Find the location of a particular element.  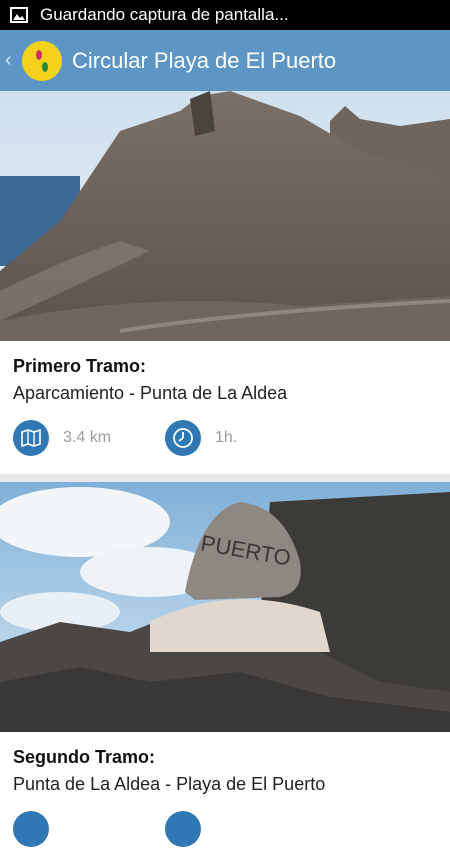

distance-info is located at coordinates (89, 829).